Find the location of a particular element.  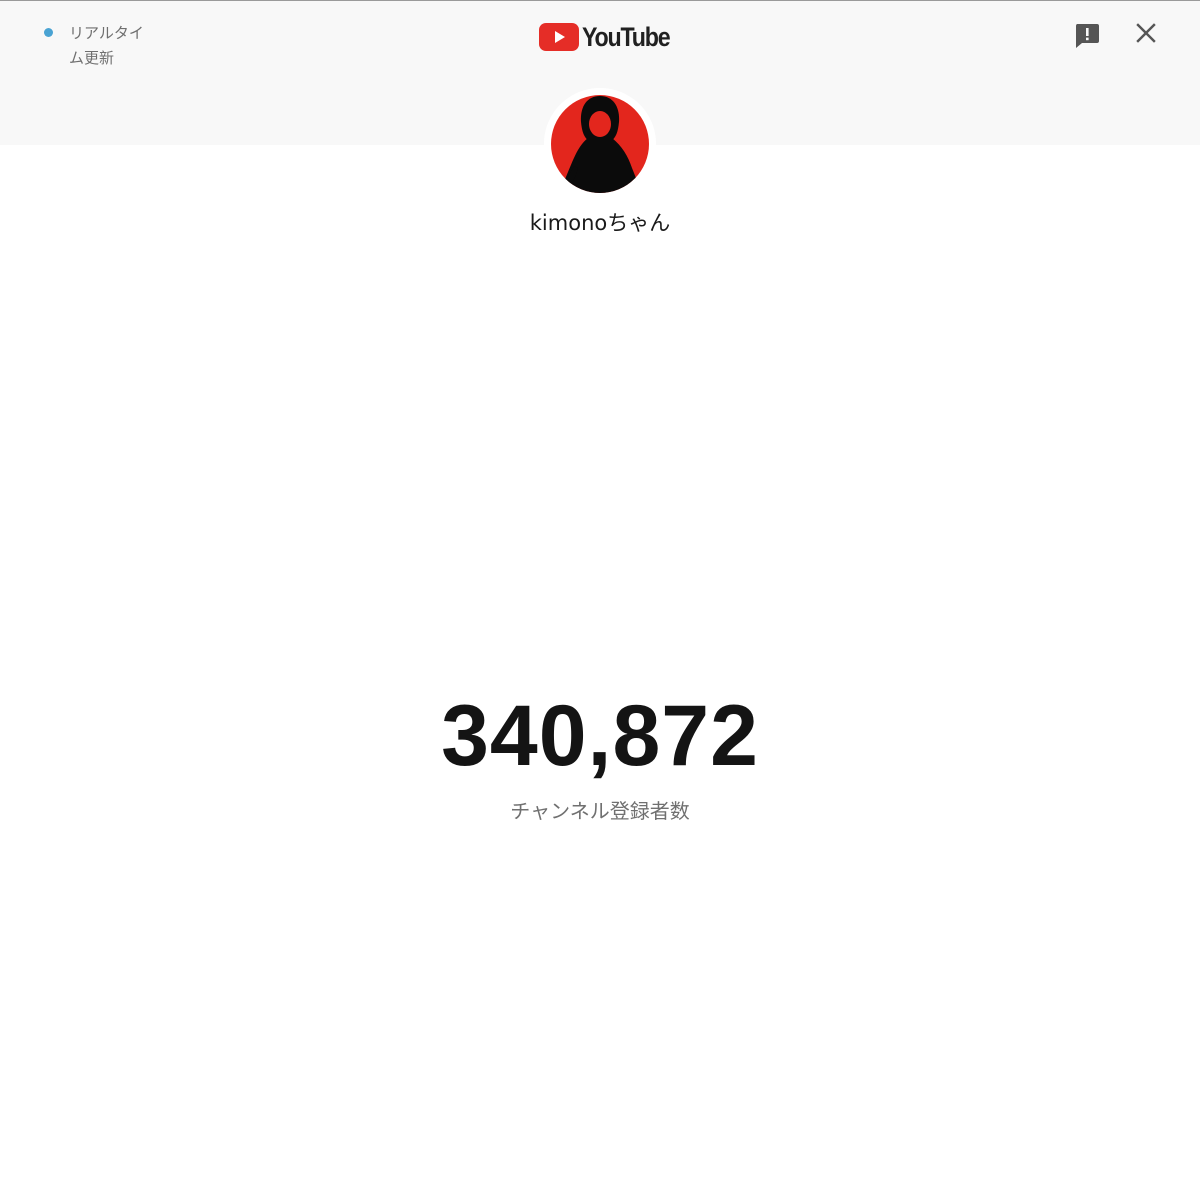

feedback-icon is located at coordinates (1087, 36).